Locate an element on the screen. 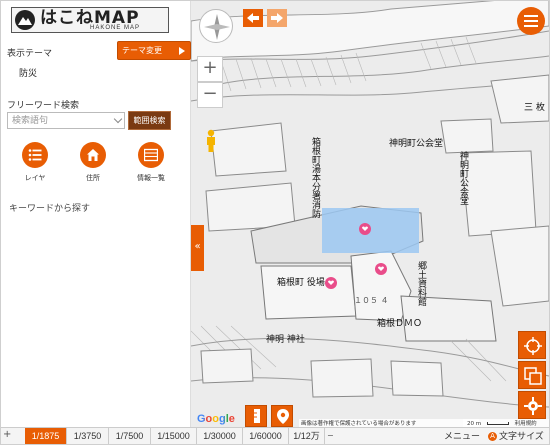 This screenshot has height=445, width=550. copyright-notice: 画像は著作権で保護されている場合があります is located at coordinates (389, 423).